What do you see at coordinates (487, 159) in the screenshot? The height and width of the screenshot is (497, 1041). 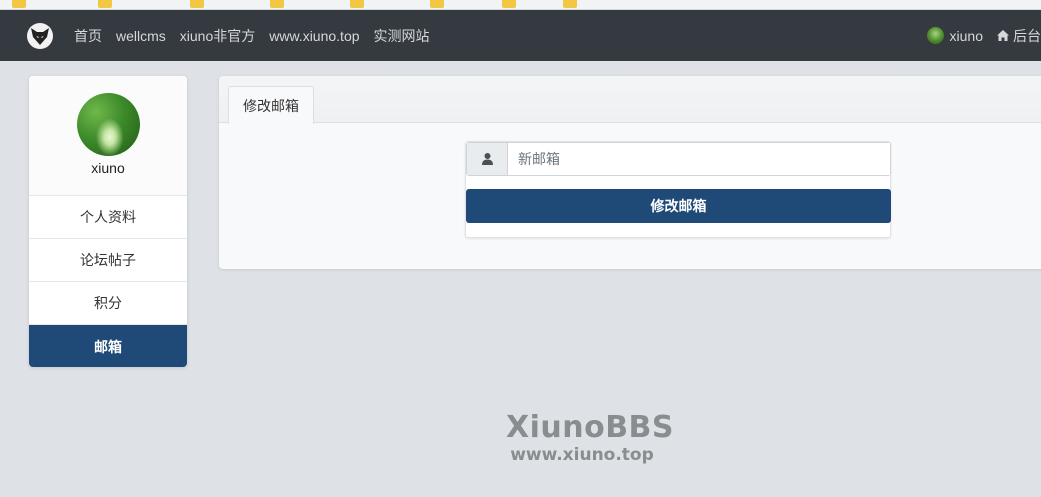 I see `user-icon` at bounding box center [487, 159].